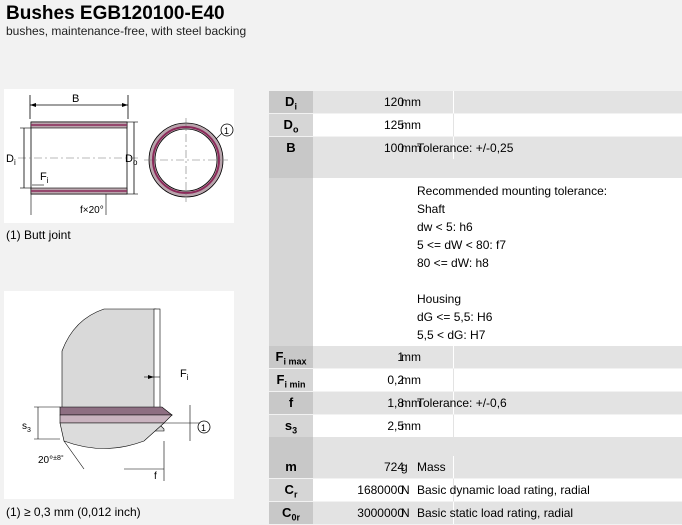 The image size is (682, 525). I want to click on bushing-drawing: B Di Do Fi f×20° 1, so click(119, 156).